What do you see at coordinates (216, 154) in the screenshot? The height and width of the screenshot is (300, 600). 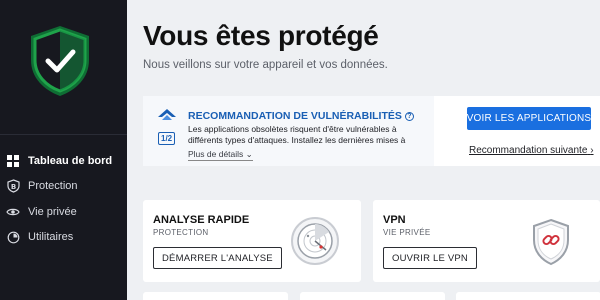 I see `more-details-label: Plus de détails` at bounding box center [216, 154].